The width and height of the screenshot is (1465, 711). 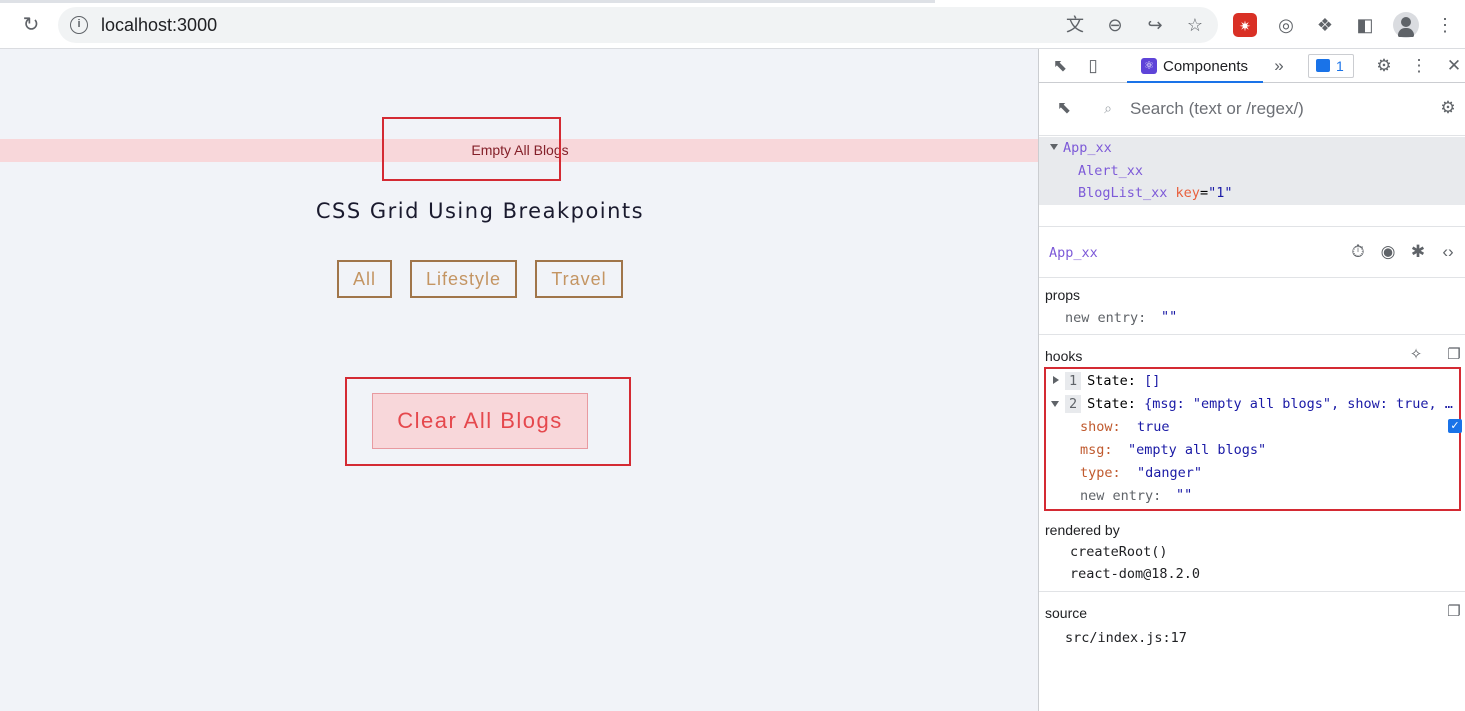 I want to click on selected-component-header: App_xx ⏱ ◉ ✱ ‹›, so click(x=1252, y=252).